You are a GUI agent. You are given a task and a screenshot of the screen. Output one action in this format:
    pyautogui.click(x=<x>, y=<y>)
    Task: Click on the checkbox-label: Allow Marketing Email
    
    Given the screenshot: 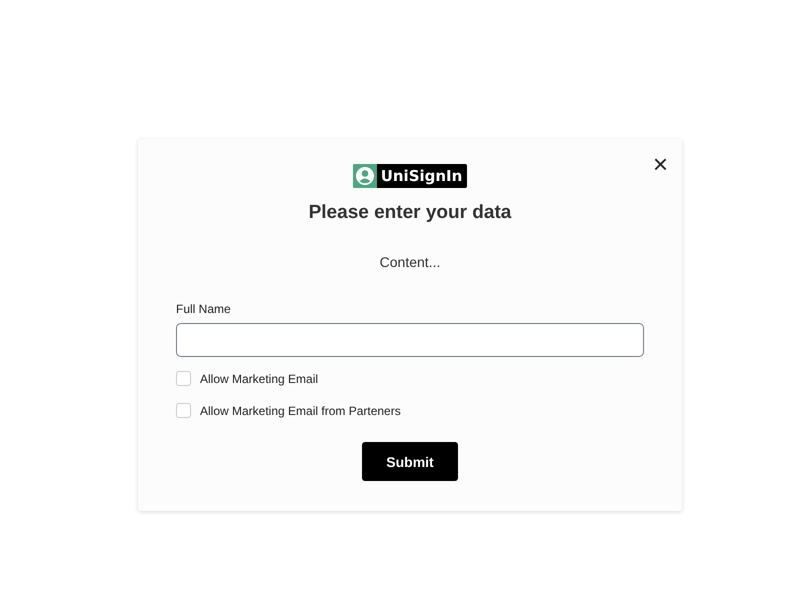 What is the action you would take?
    pyautogui.click(x=259, y=379)
    